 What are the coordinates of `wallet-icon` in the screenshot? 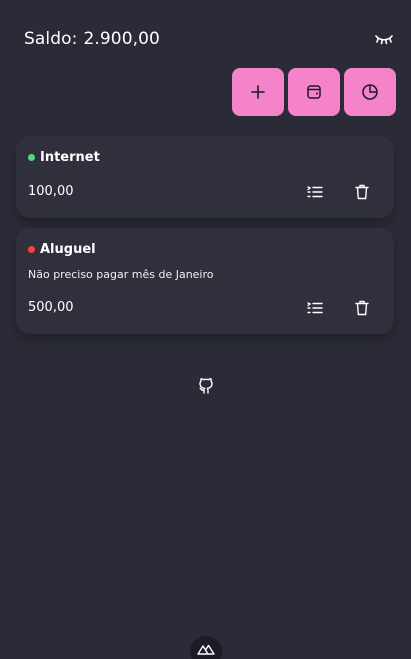 It's located at (314, 92).